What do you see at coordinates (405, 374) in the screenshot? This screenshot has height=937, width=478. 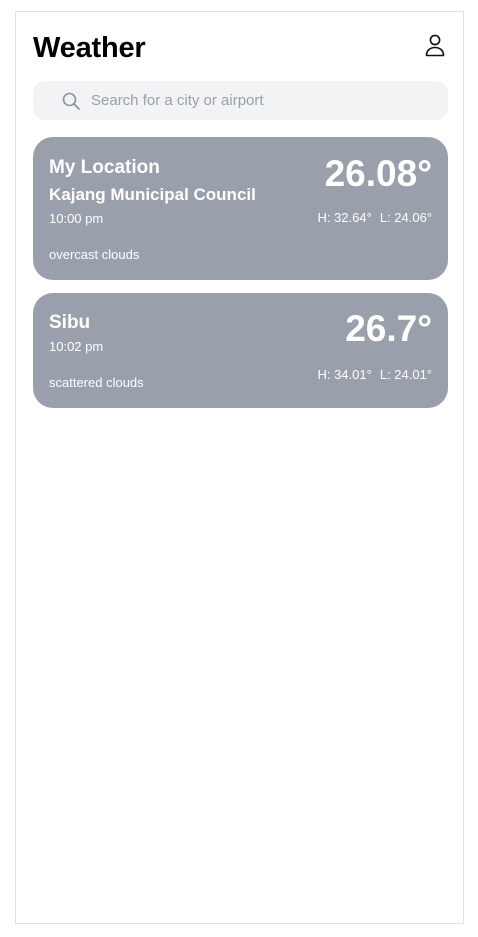 I see `low-temperature: L: 24.01°` at bounding box center [405, 374].